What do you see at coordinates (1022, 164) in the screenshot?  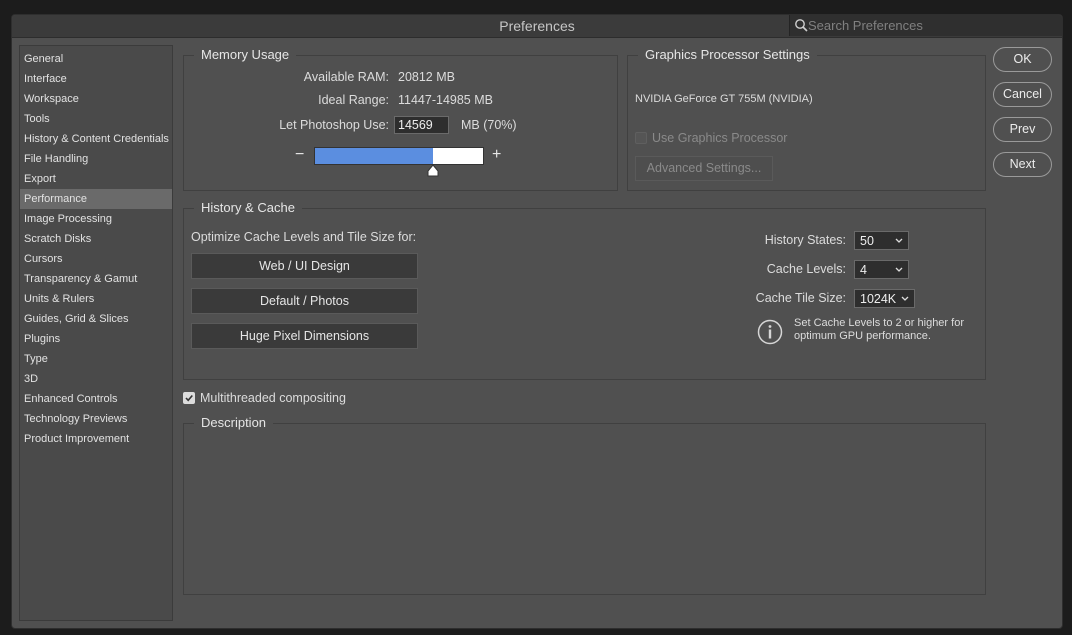 I see `next-button: Next` at bounding box center [1022, 164].